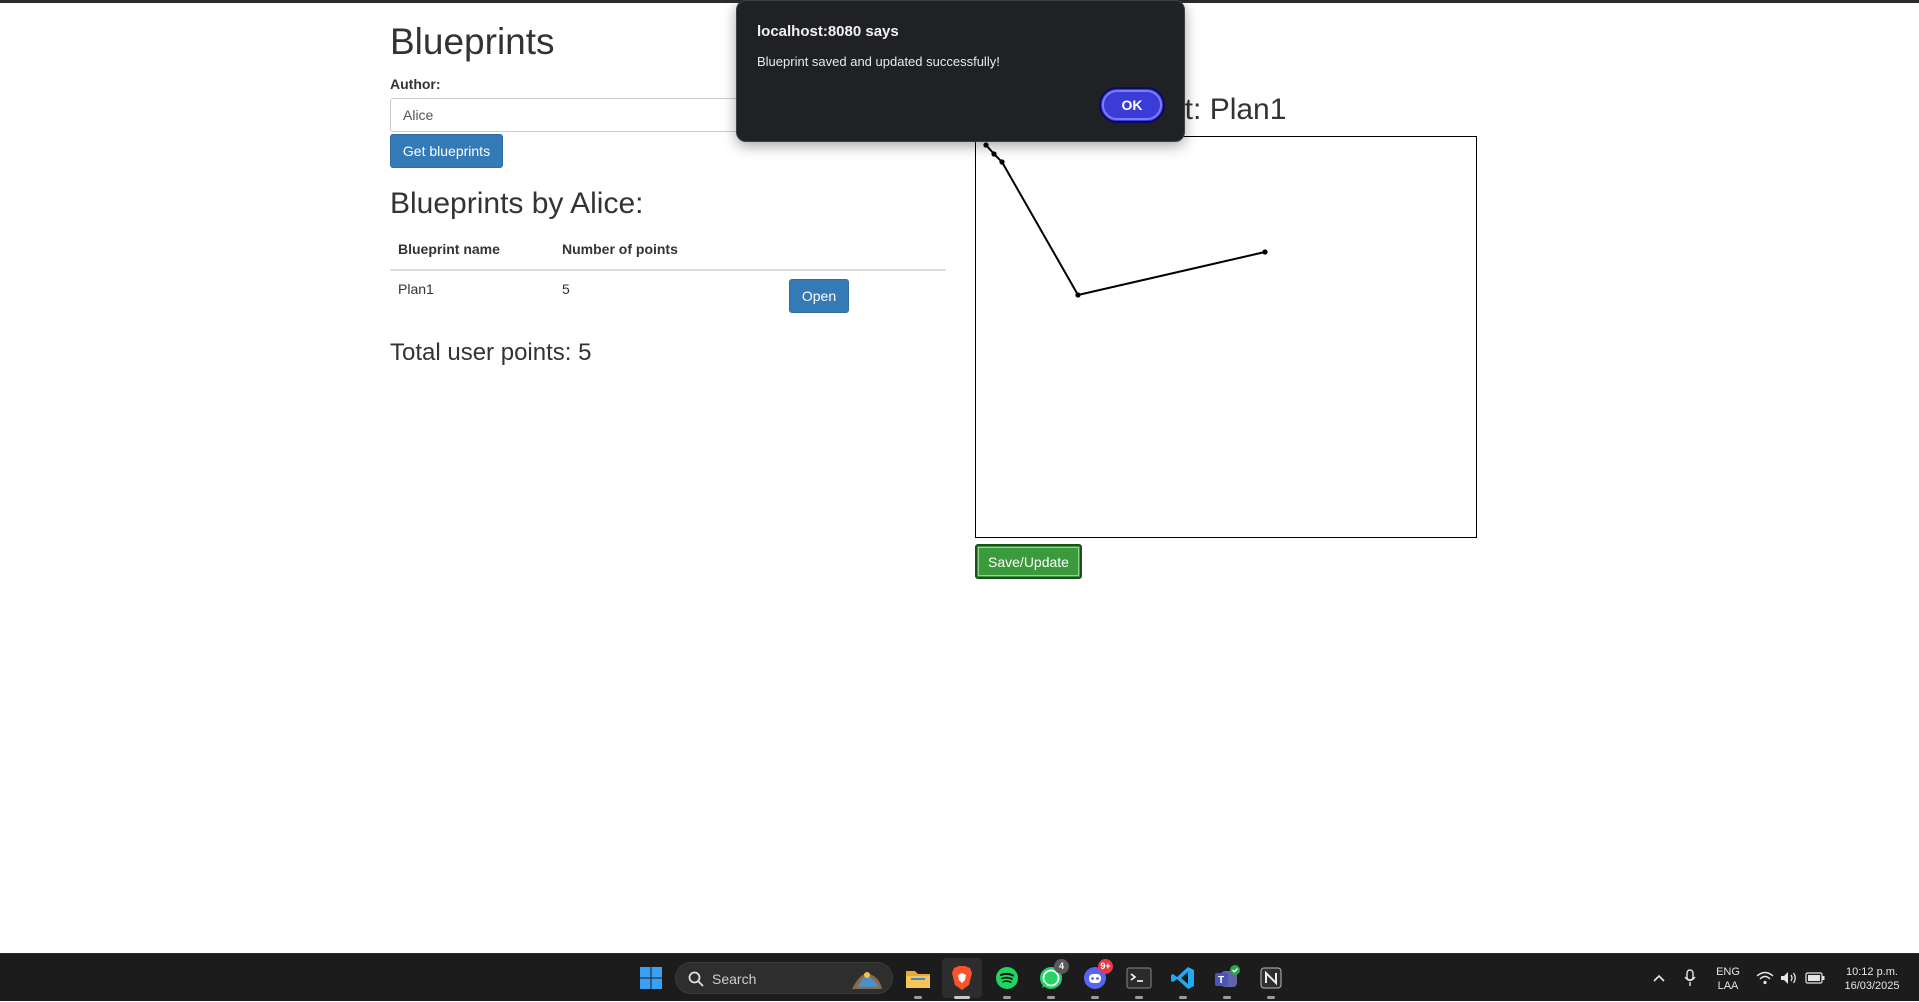 Image resolution: width=1919 pixels, height=1002 pixels. What do you see at coordinates (828, 31) in the screenshot?
I see `alert-title: localhost:8080 says` at bounding box center [828, 31].